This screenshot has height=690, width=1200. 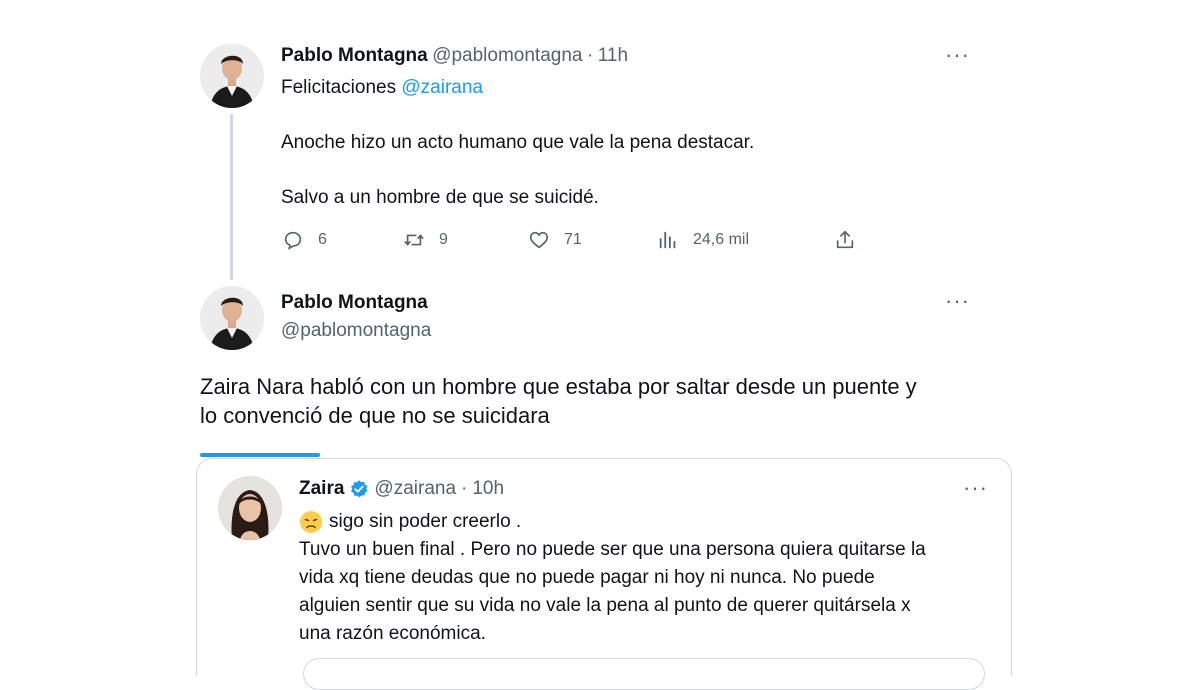 What do you see at coordinates (555, 240) in the screenshot?
I see `like-button: 71` at bounding box center [555, 240].